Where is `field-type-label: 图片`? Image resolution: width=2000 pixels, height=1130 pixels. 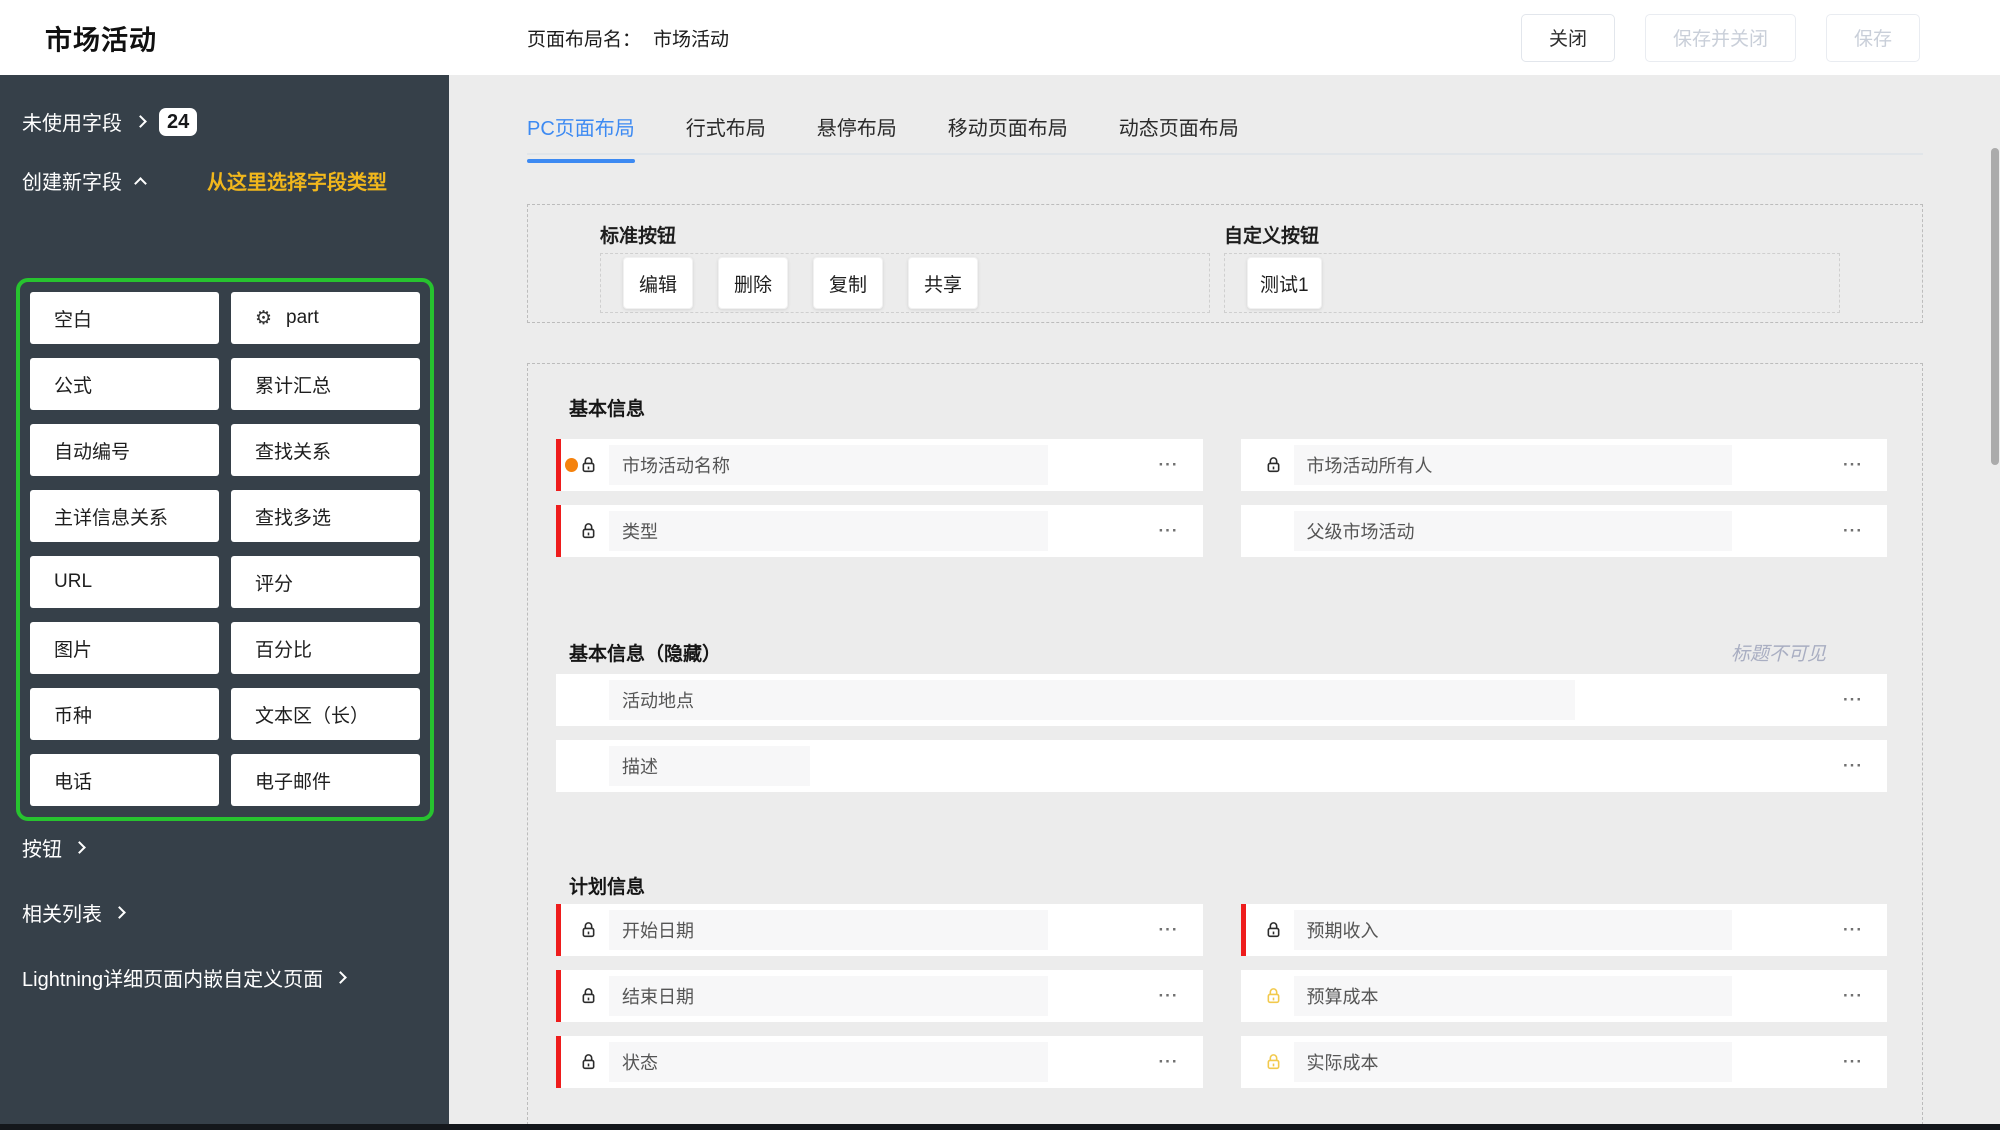
field-type-label: 图片 is located at coordinates (73, 650).